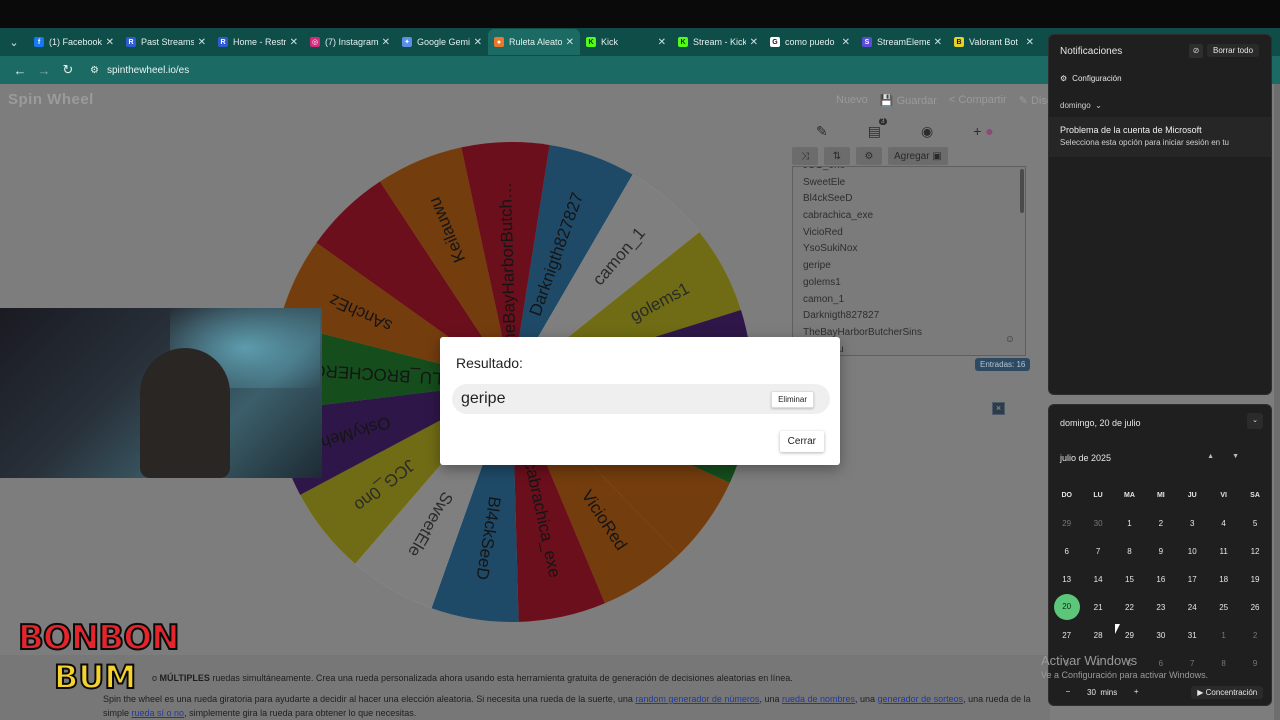 The height and width of the screenshot is (720, 1280). What do you see at coordinates (718, 42) in the screenshot?
I see `tab-7: K Stream - Kick ✕` at bounding box center [718, 42].